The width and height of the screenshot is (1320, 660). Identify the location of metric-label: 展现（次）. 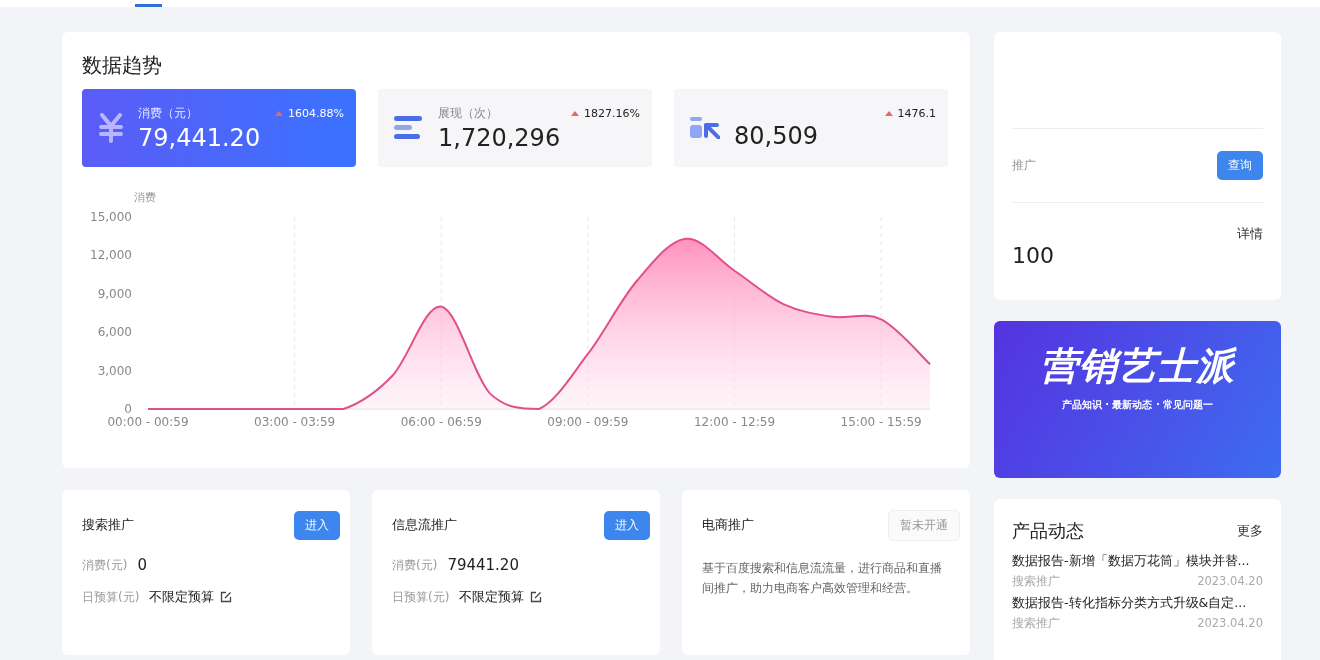
(468, 113).